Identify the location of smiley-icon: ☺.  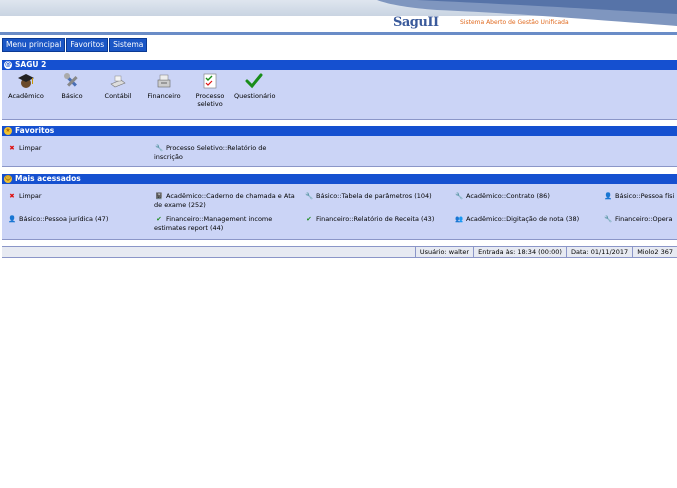
(8, 179).